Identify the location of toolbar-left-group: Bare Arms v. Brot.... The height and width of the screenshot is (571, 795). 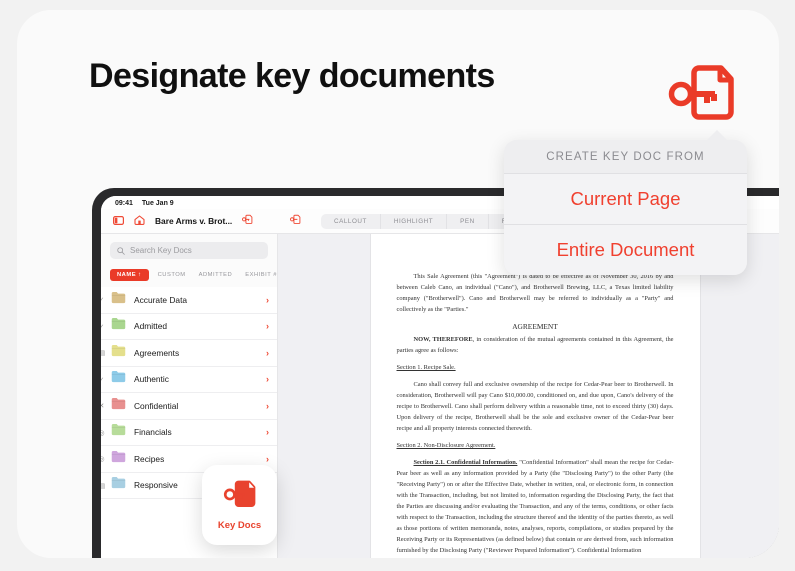
(189, 221).